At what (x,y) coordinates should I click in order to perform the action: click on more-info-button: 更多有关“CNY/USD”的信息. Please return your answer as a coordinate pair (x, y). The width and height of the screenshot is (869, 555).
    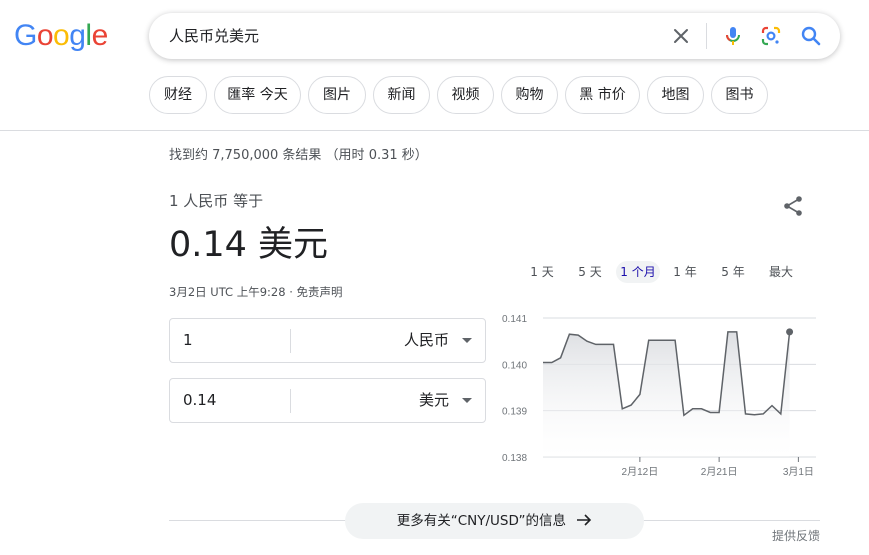
    Looking at the image, I should click on (494, 521).